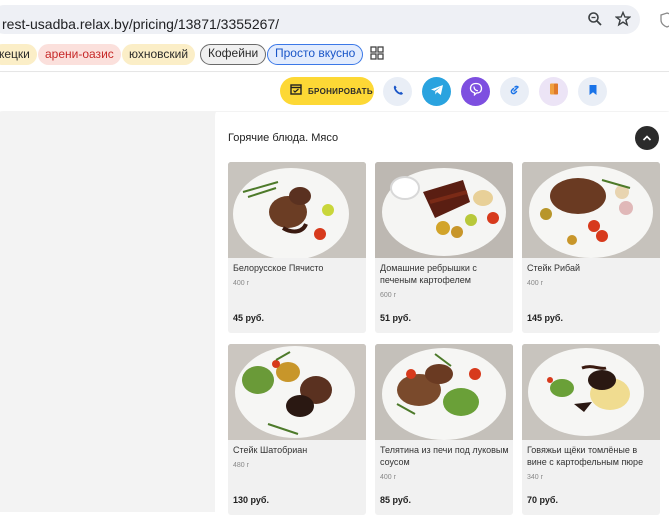  I want to click on chevron-up-icon, so click(647, 138).